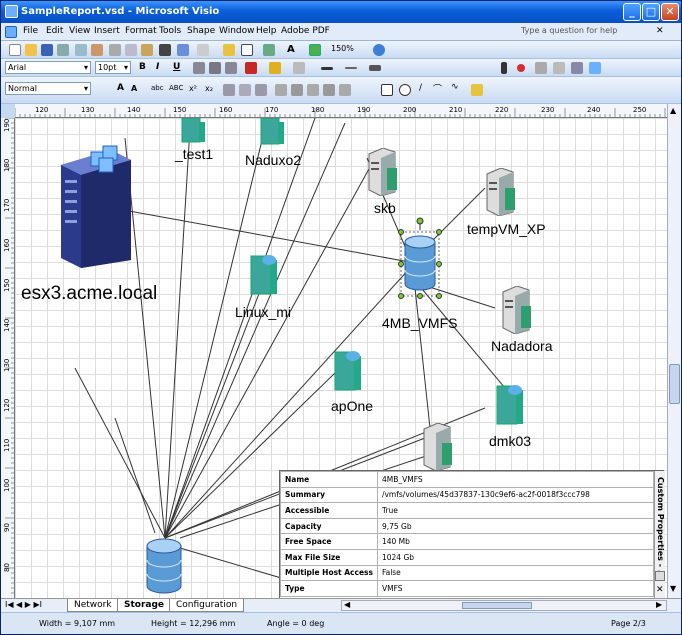 Image resolution: width=682 pixels, height=635 pixels. Describe the element at coordinates (48, 67) in the screenshot. I see `font-combo: Arial` at that location.